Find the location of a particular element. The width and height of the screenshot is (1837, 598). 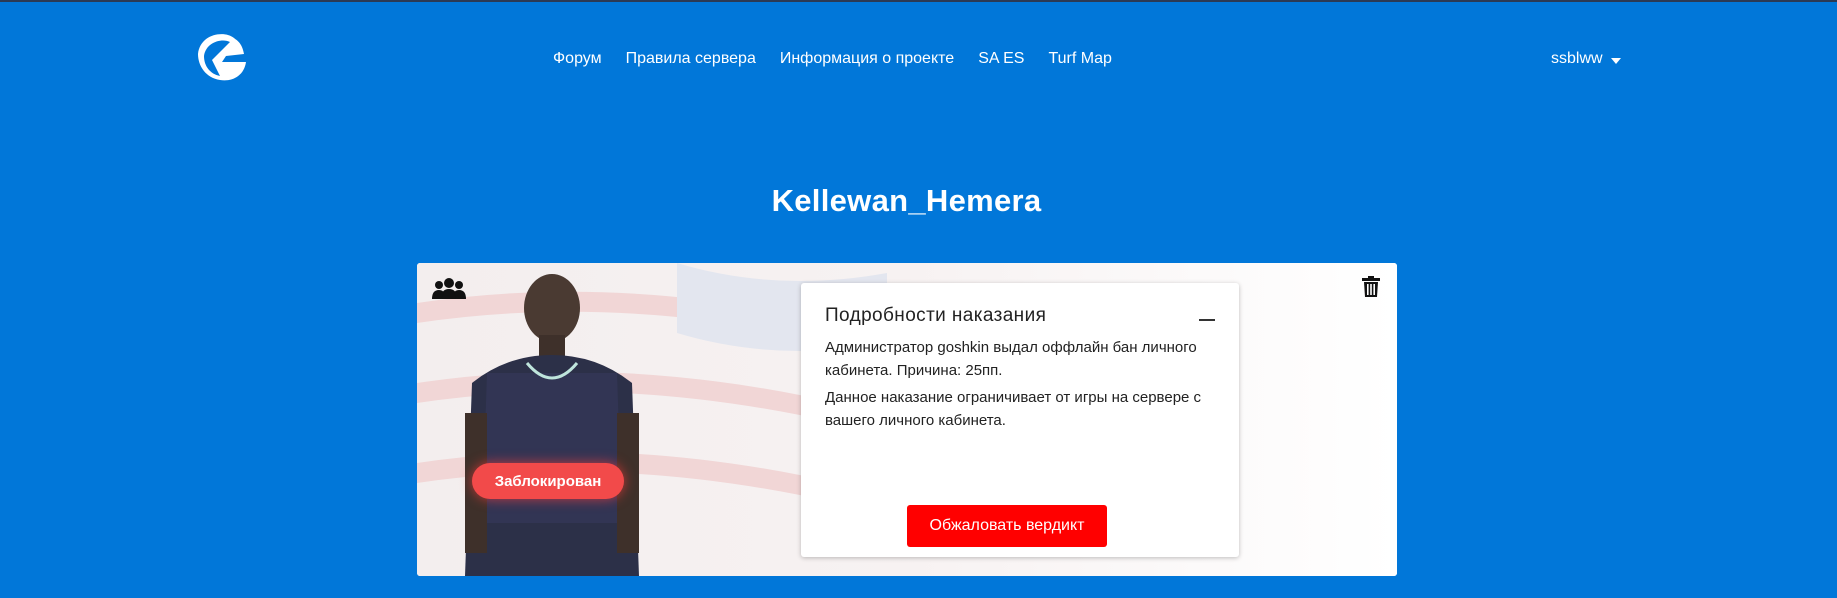

caret-down-icon is located at coordinates (1615, 61).